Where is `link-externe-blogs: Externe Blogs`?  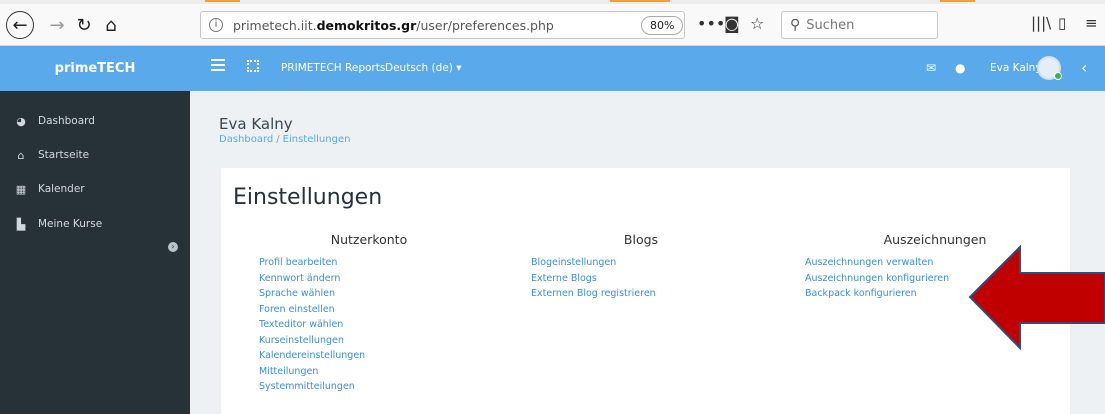
link-externe-blogs: Externe Blogs is located at coordinates (641, 279).